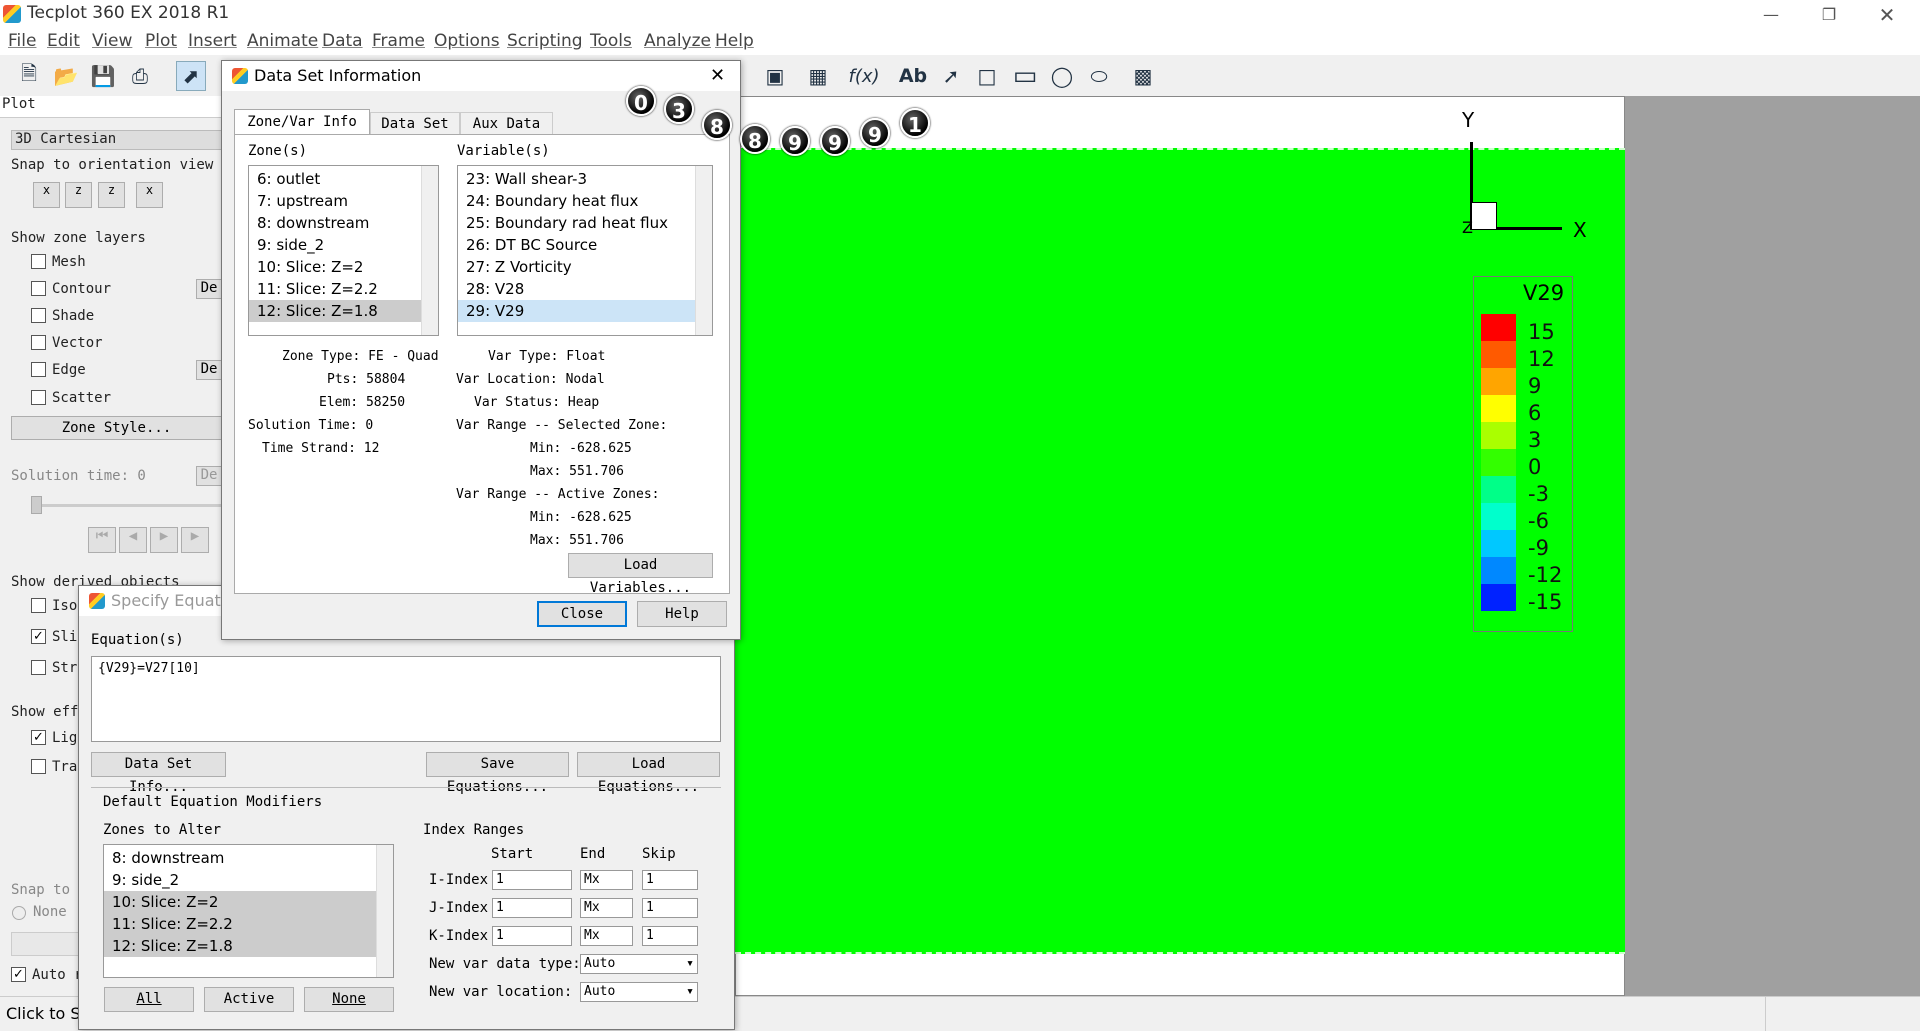  I want to click on slice-checkbox: ✓, so click(38, 636).